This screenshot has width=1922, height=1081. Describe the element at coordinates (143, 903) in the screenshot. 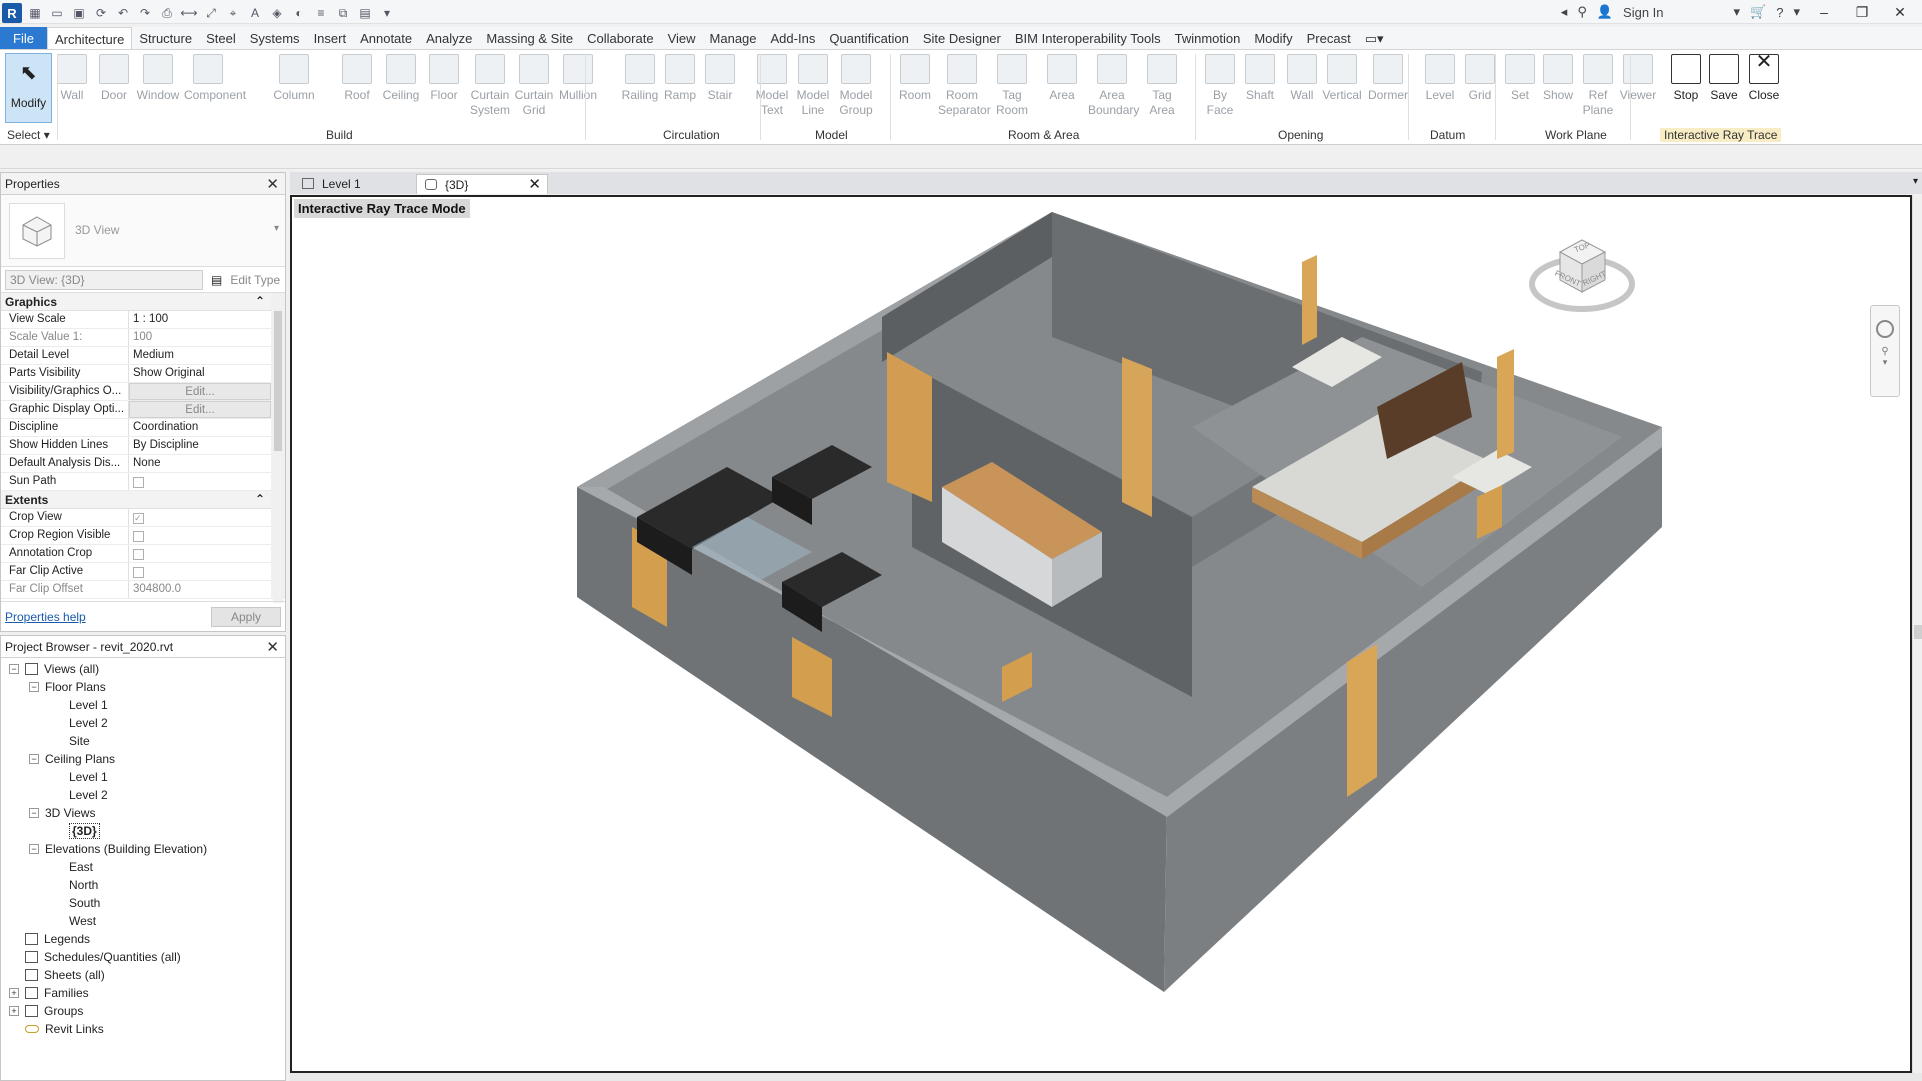

I see `browser-item-south: South` at that location.